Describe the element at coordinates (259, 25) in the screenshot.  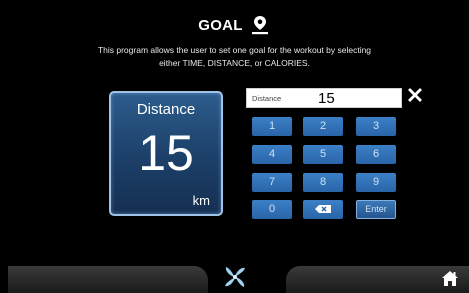
I see `location-pin-icon` at that location.